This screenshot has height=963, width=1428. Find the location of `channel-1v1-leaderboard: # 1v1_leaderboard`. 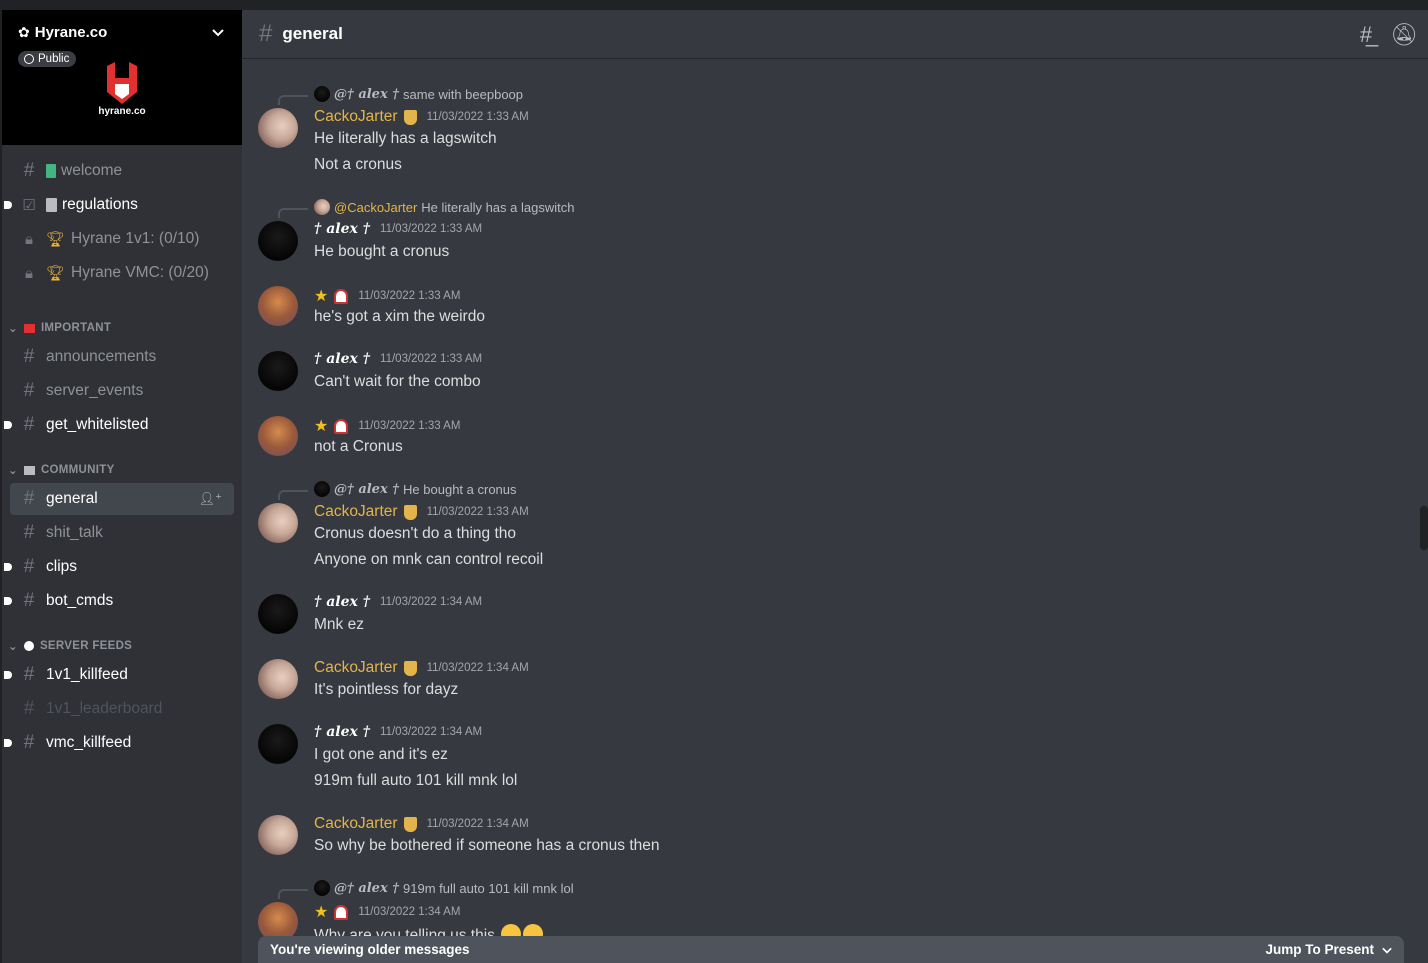

channel-1v1-leaderboard: # 1v1_leaderboard is located at coordinates (122, 709).